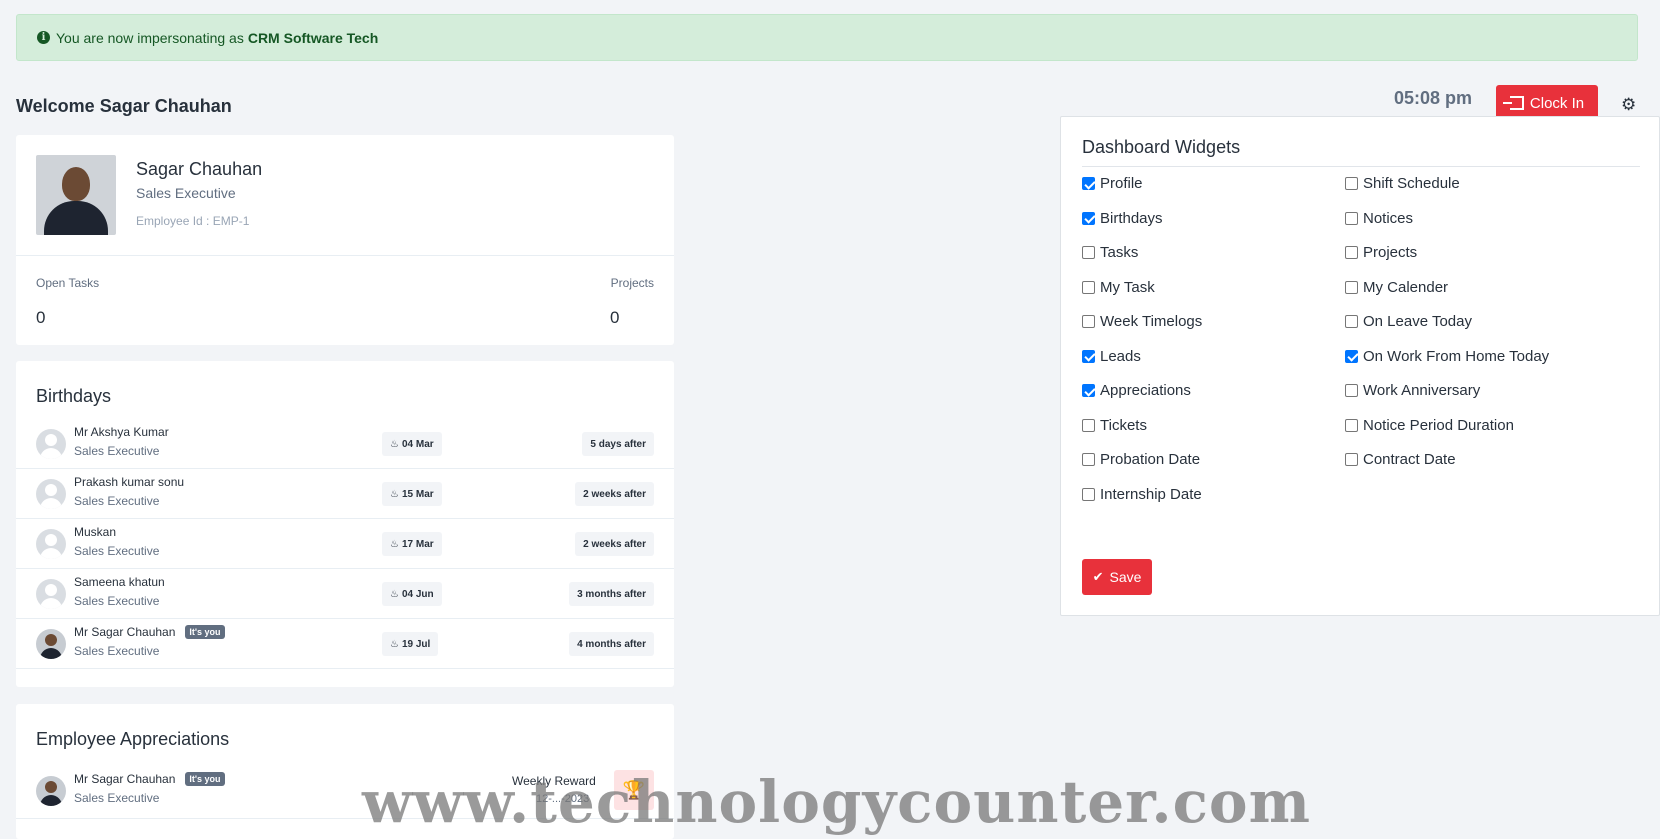  I want to click on widget-option-probation-date: Probation Date, so click(1141, 459).